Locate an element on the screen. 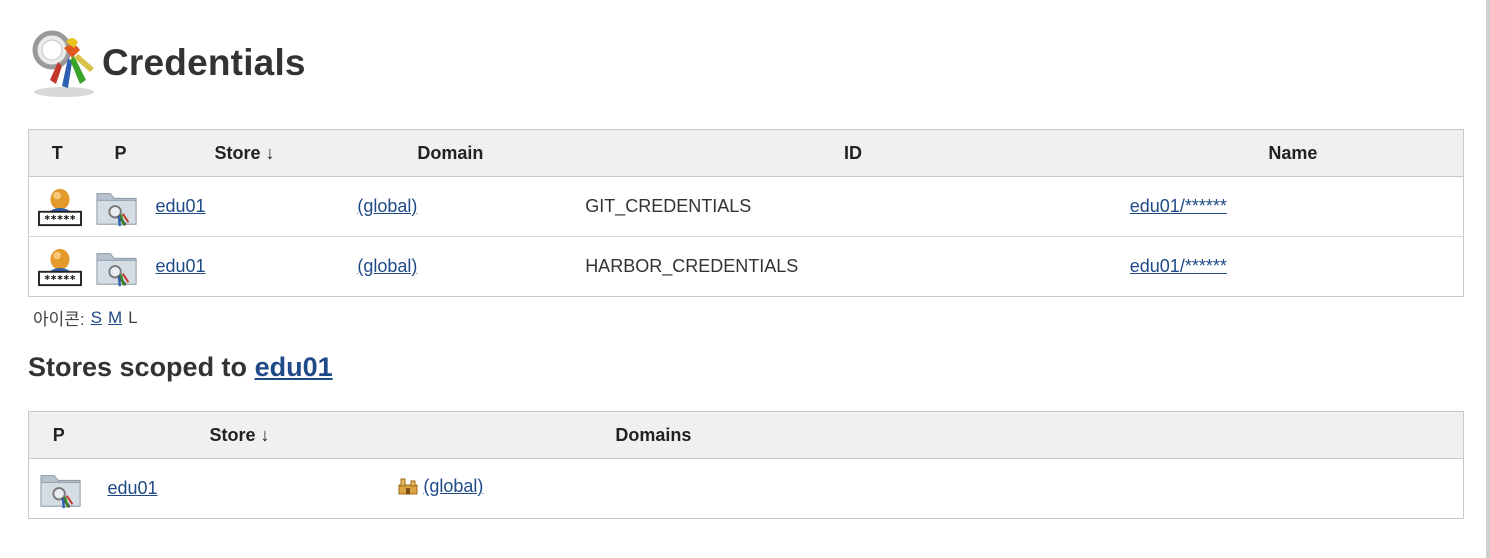  stores-scope-link: edu01 is located at coordinates (294, 367).